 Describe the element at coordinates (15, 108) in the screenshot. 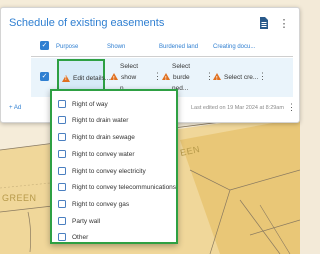

I see `add-easement-link: + Ad` at that location.